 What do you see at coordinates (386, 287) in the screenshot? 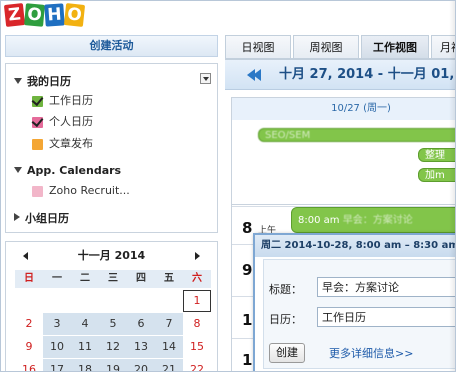
I see `title-input` at bounding box center [386, 287].